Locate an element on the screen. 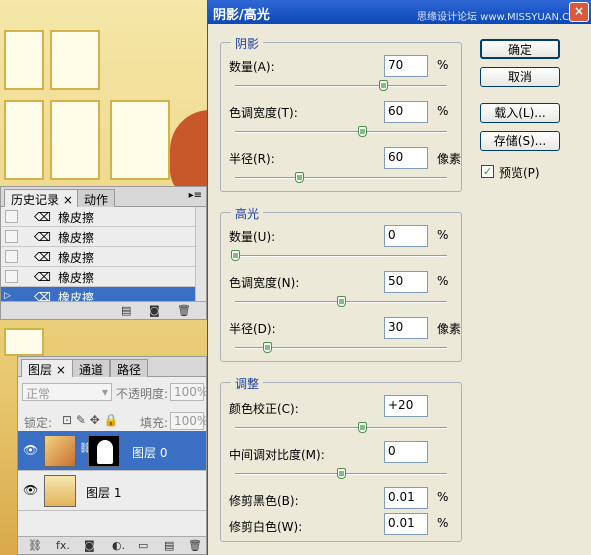 This screenshot has height=555, width=591. shadows-tonal-width-slider is located at coordinates (363, 131).